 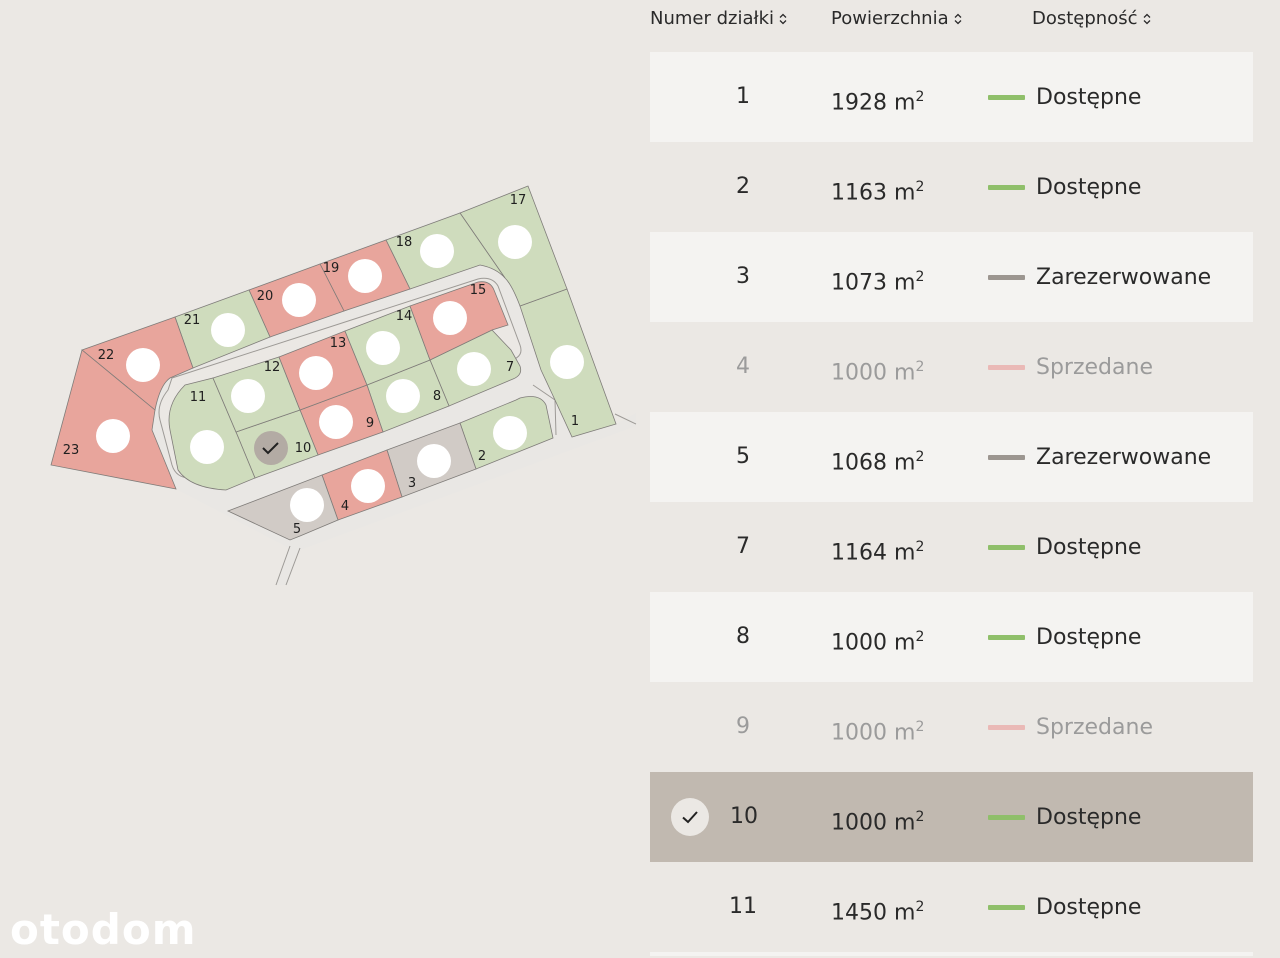 I want to click on header-area: Powierzchnia, so click(x=890, y=18).